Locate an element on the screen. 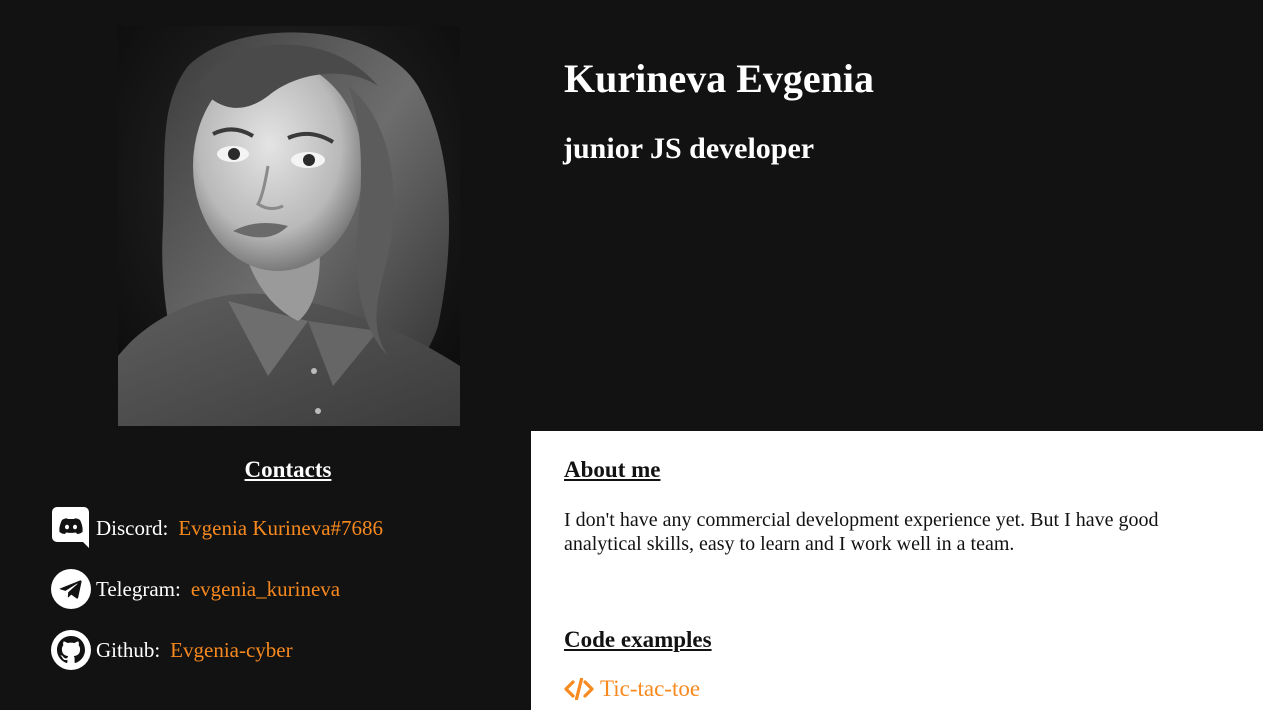  github-icon is located at coordinates (71, 650).